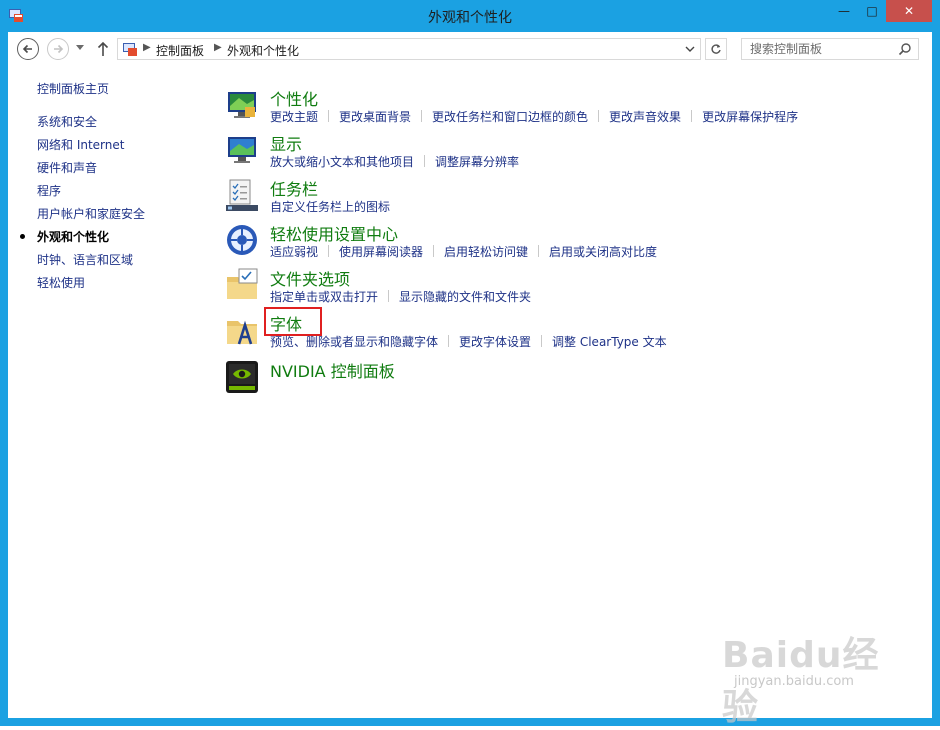 The image size is (940, 730). What do you see at coordinates (61, 282) in the screenshot?
I see `nav-ease-of-access: 轻松使用` at bounding box center [61, 282].